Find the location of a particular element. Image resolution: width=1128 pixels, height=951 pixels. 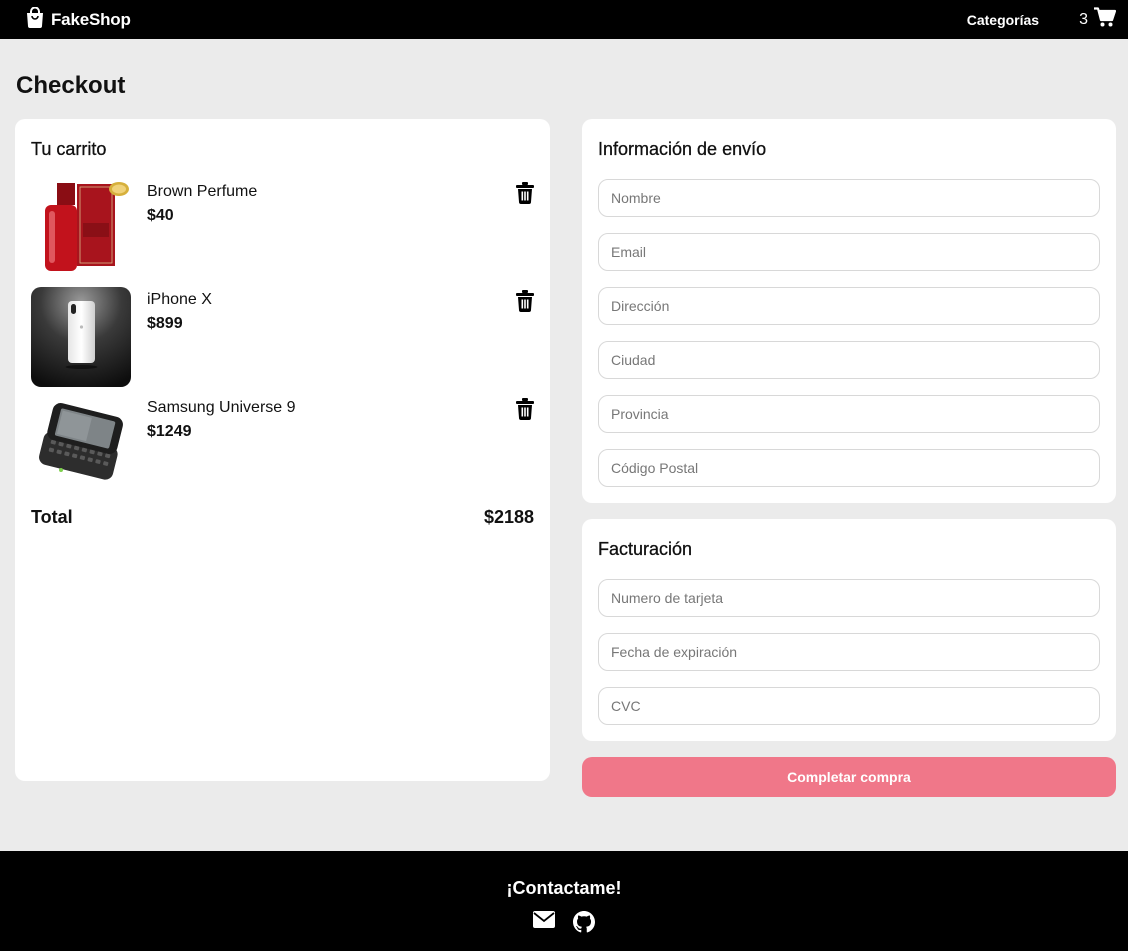

cvc-field is located at coordinates (849, 706).